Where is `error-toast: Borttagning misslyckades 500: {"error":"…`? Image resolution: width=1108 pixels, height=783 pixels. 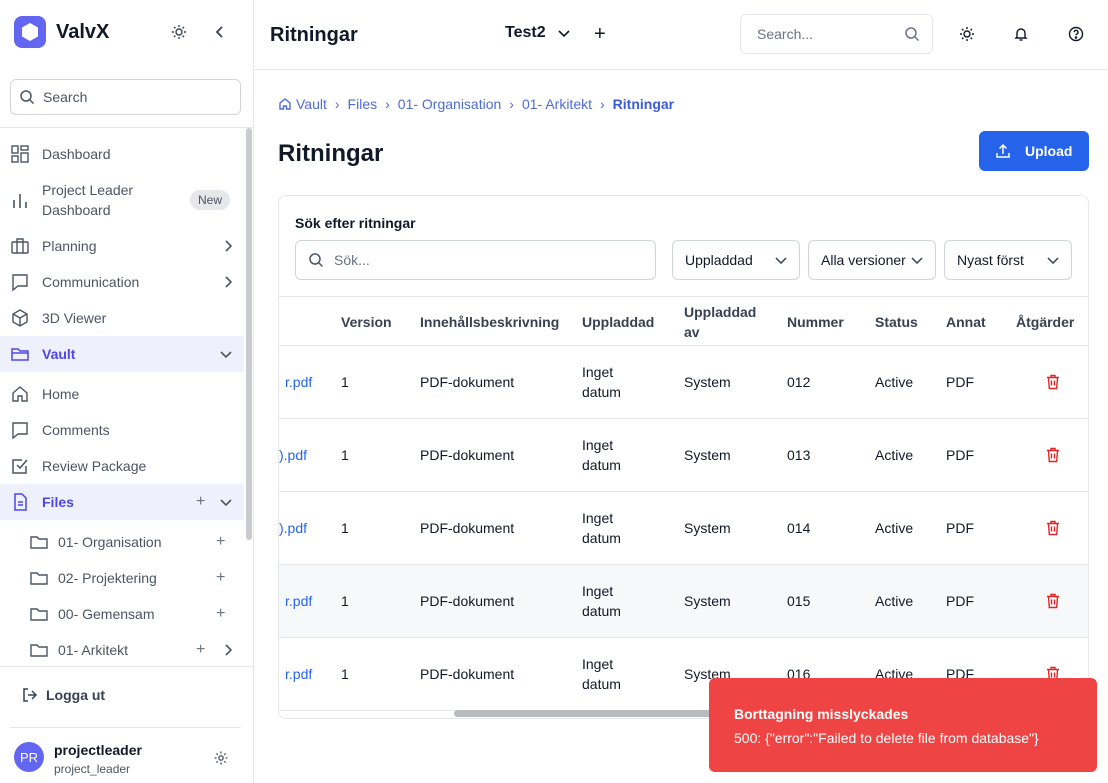
error-toast: Borttagning misslyckades 500: {"error":"… is located at coordinates (903, 725).